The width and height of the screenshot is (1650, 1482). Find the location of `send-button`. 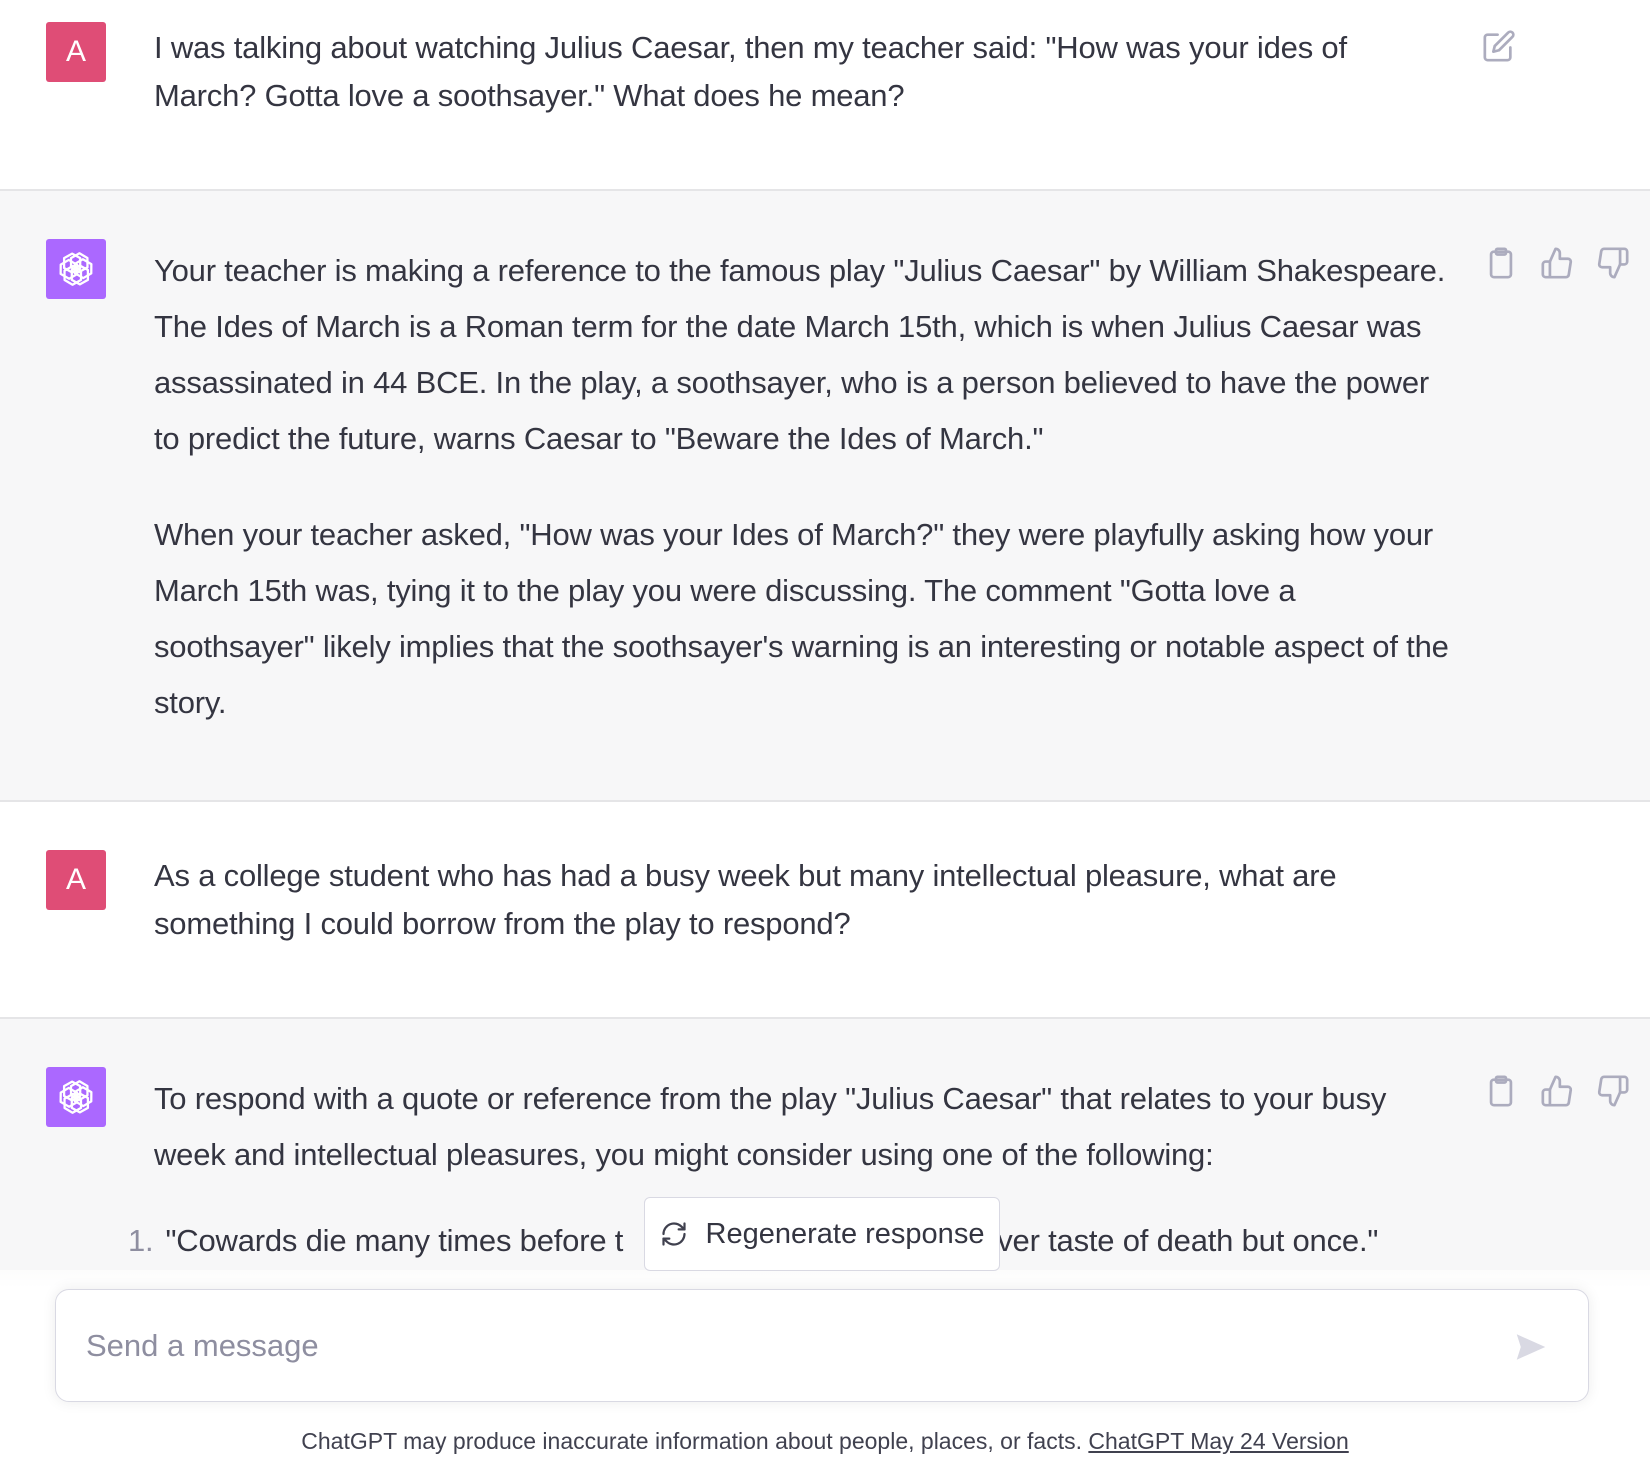

send-button is located at coordinates (1531, 1347).